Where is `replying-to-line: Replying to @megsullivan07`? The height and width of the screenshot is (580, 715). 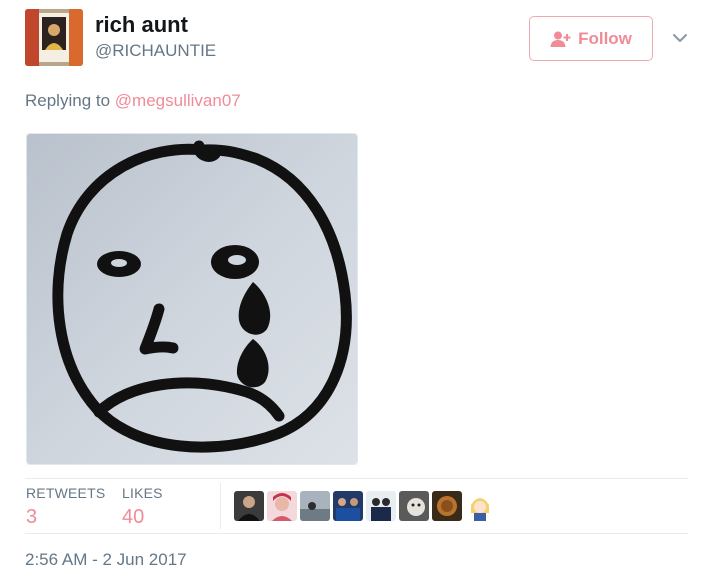 replying-to-line: Replying to @megsullivan07 is located at coordinates (133, 101).